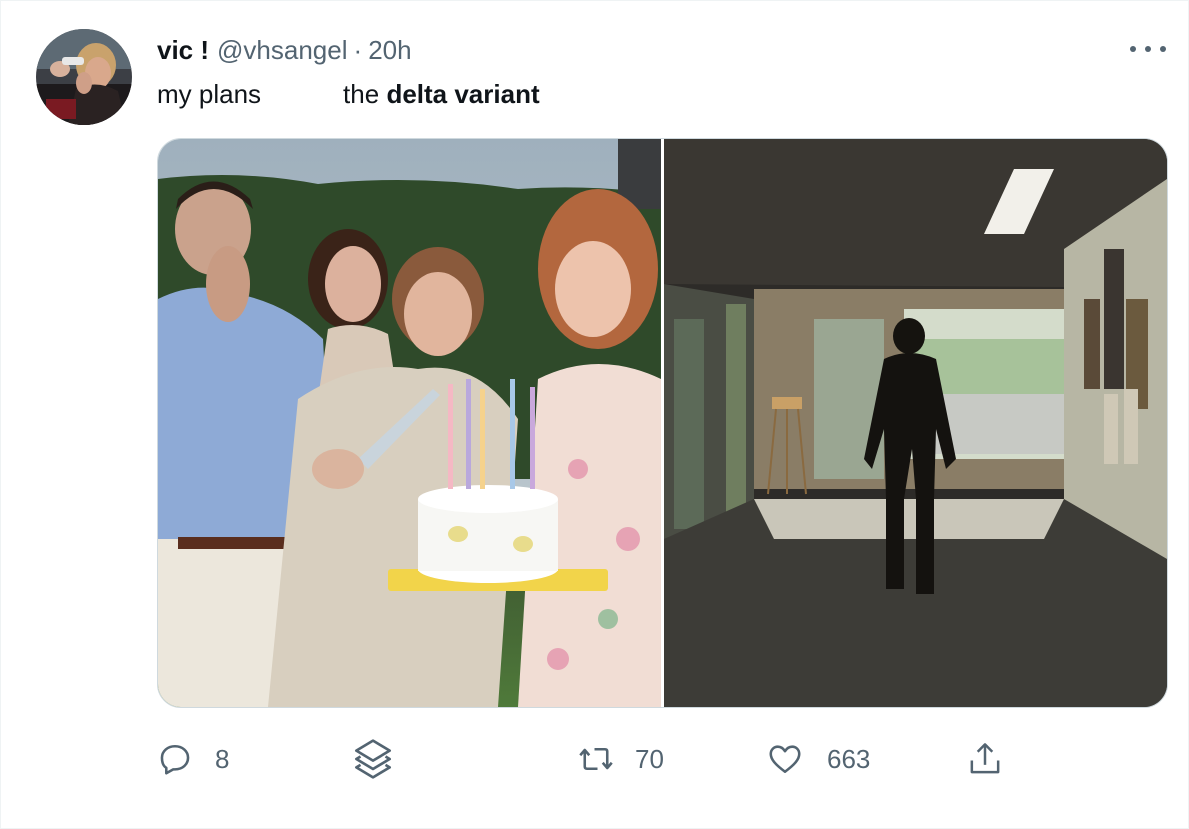 The image size is (1189, 829). I want to click on tweet-header: vic ! @vhsangel · 20h, so click(284, 50).